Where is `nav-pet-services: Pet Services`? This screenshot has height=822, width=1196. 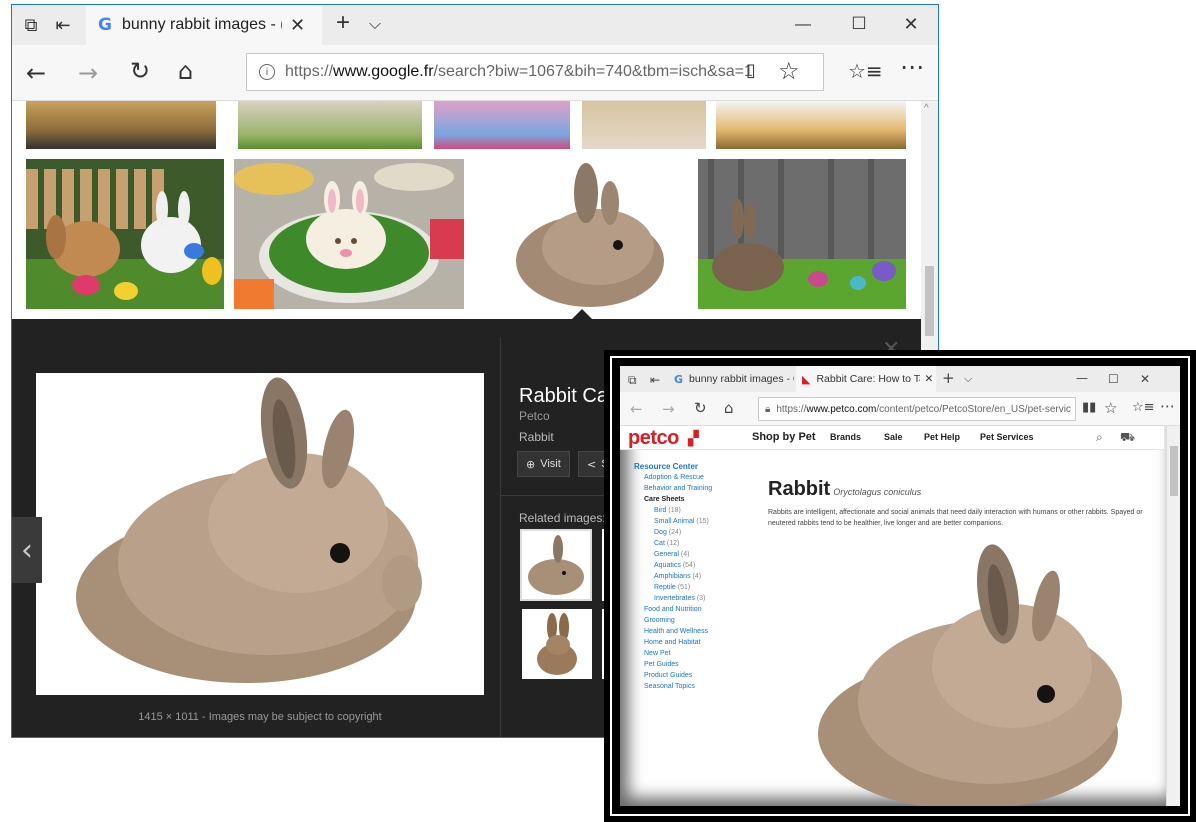 nav-pet-services: Pet Services is located at coordinates (1007, 437).